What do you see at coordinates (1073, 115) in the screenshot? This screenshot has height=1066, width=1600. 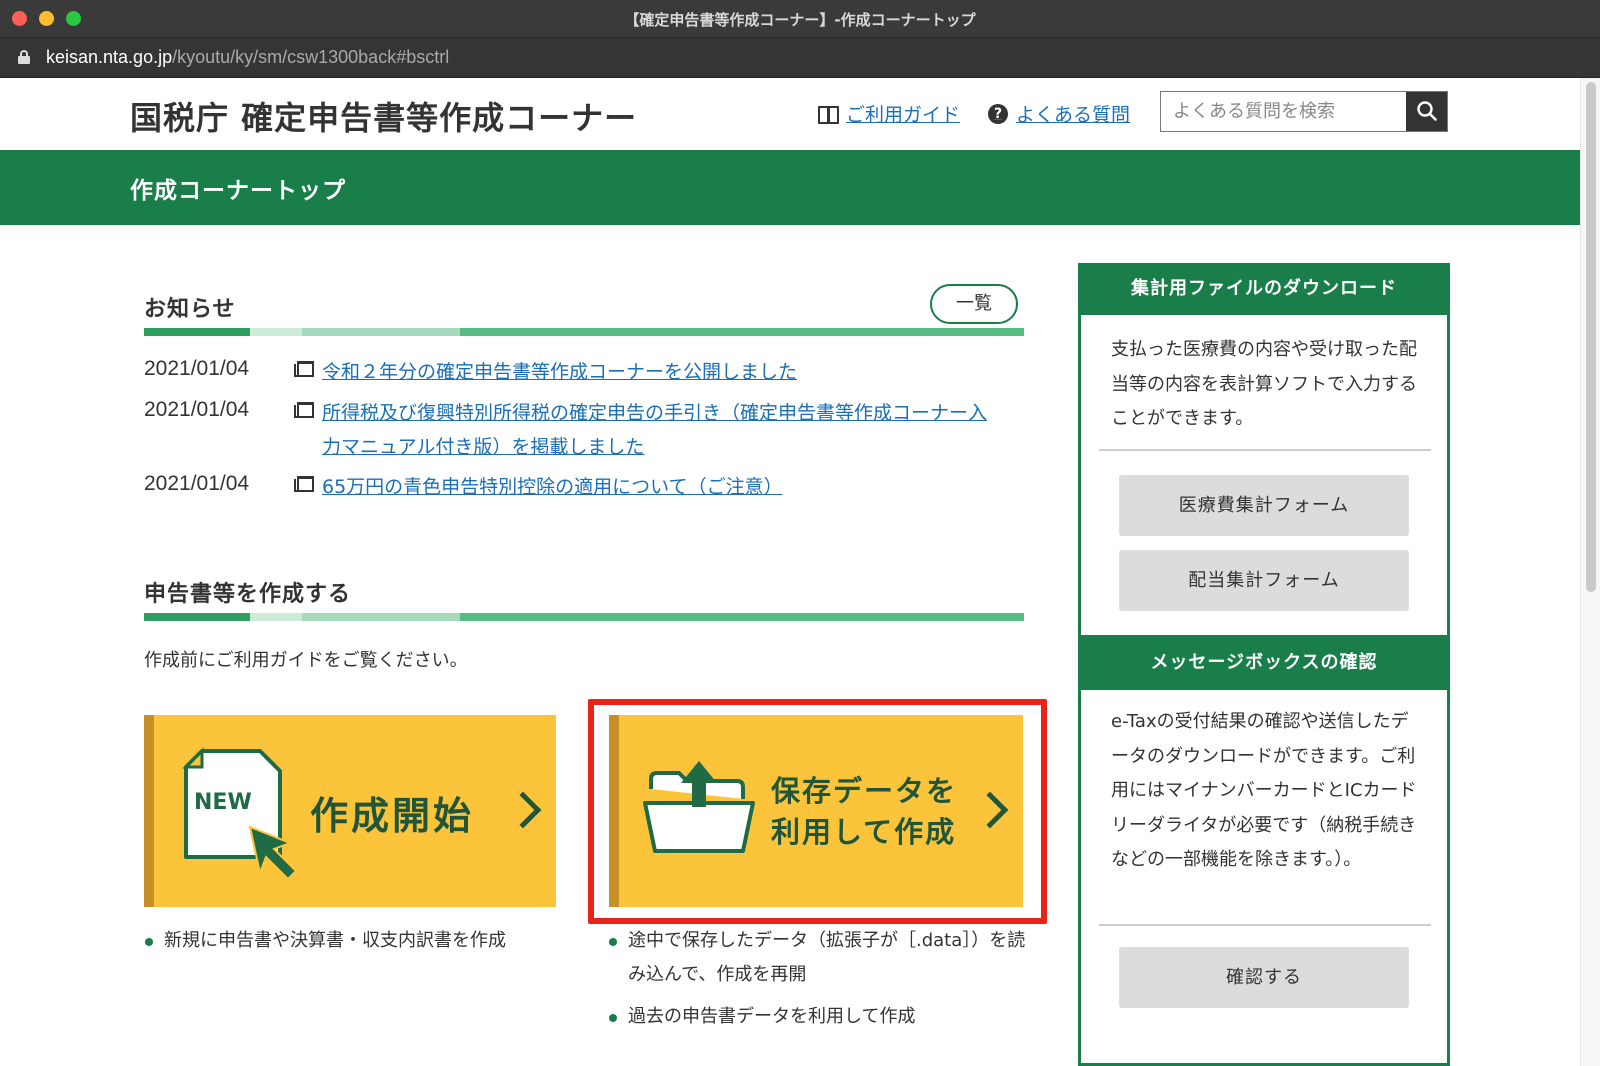 I see `faq-link-label: よくある質問` at bounding box center [1073, 115].